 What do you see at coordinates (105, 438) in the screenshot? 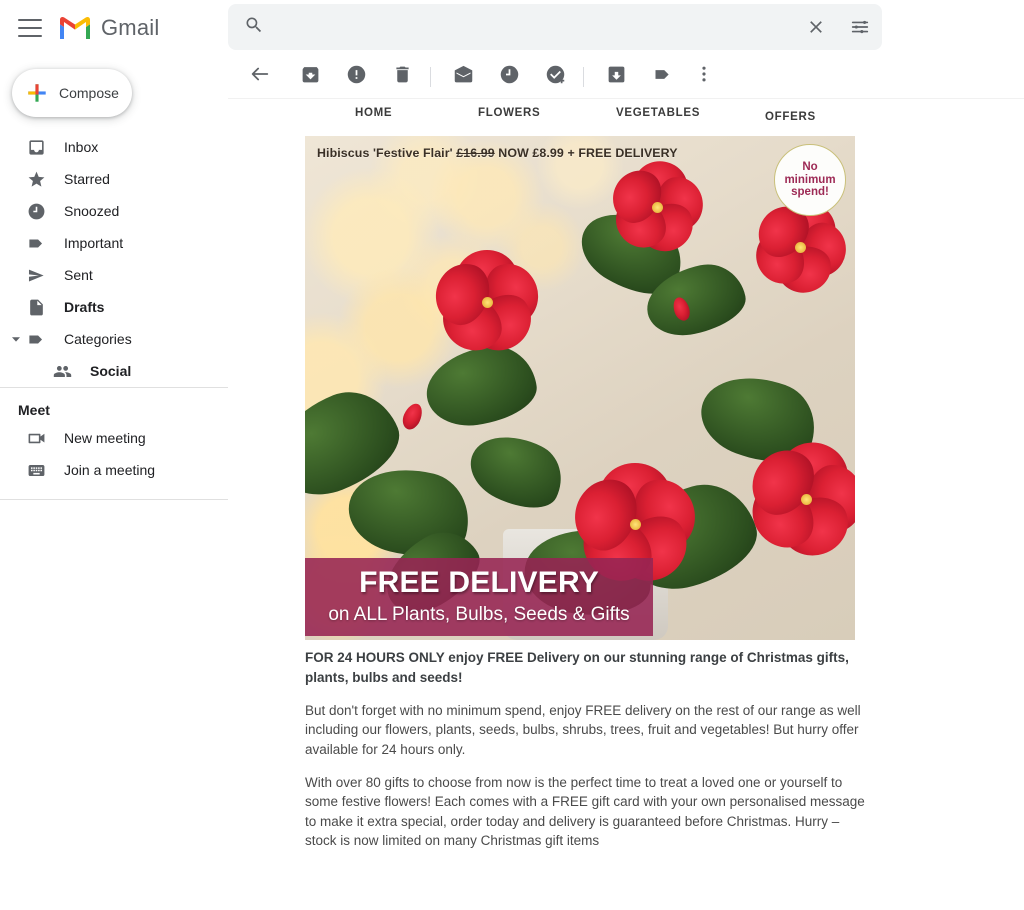
I see `meet-item-label: New meeting` at bounding box center [105, 438].